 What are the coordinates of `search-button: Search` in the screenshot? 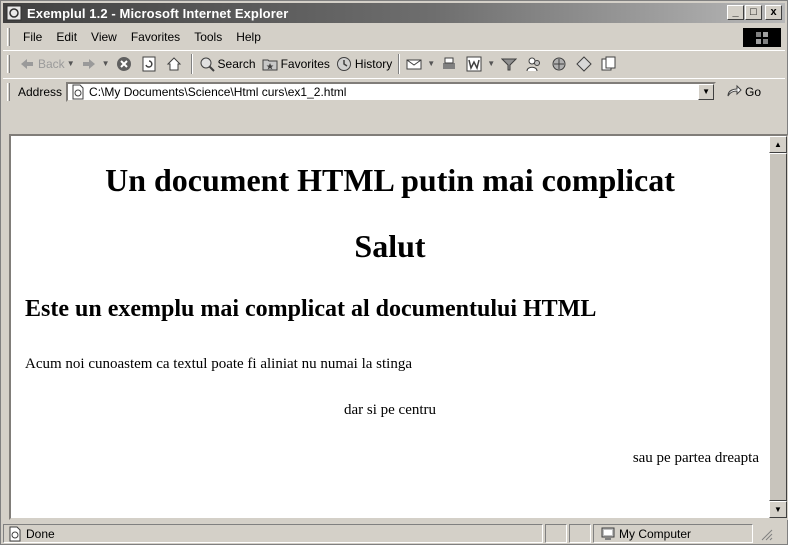 It's located at (227, 64).